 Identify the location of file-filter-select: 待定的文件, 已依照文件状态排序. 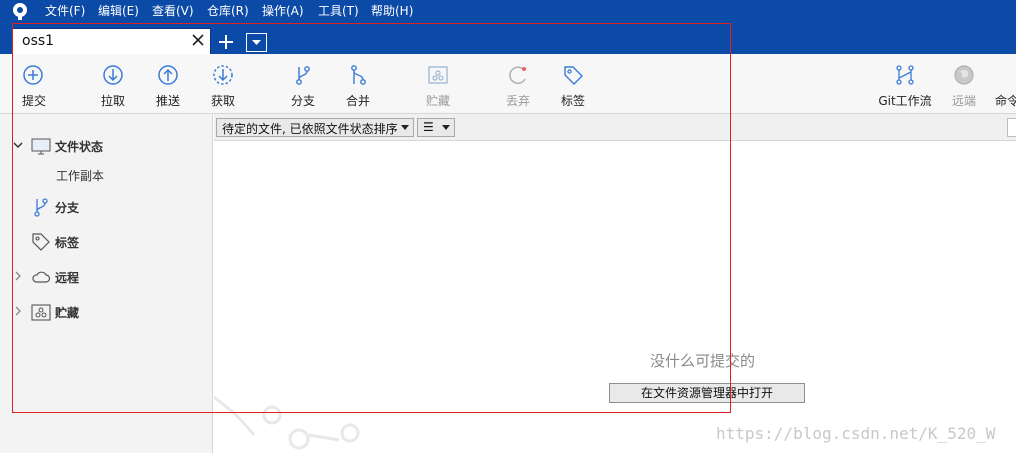
(315, 127).